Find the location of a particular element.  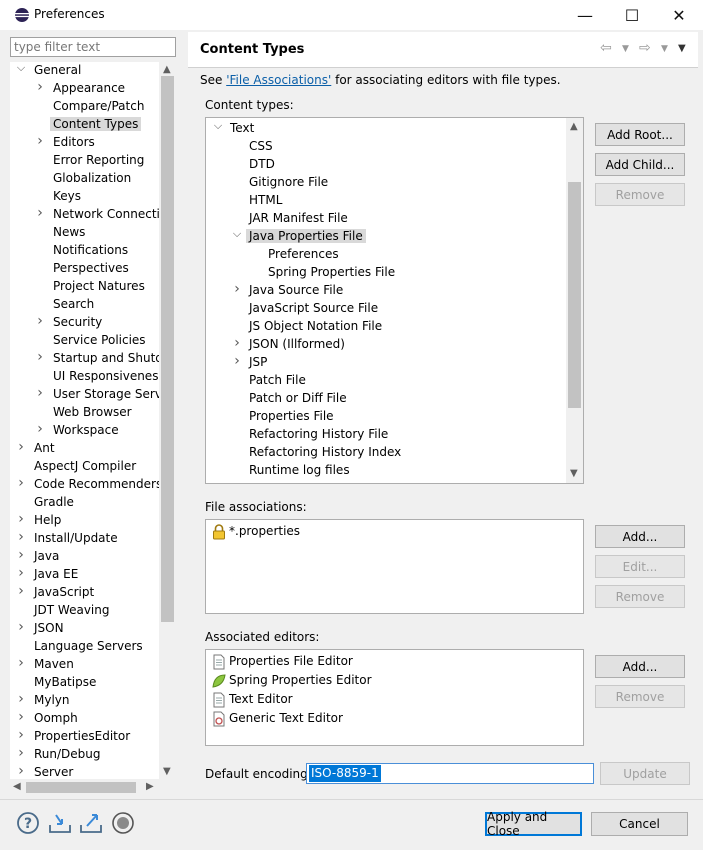

tree-item: User Storage Service is located at coordinates (114, 394).